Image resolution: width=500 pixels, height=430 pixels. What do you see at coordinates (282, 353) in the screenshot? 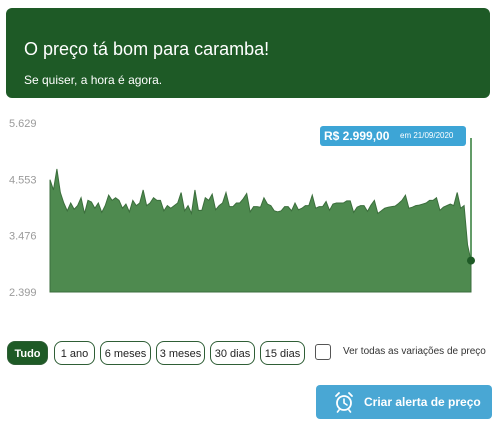
I see `range-button-15-days: 15 dias` at bounding box center [282, 353].